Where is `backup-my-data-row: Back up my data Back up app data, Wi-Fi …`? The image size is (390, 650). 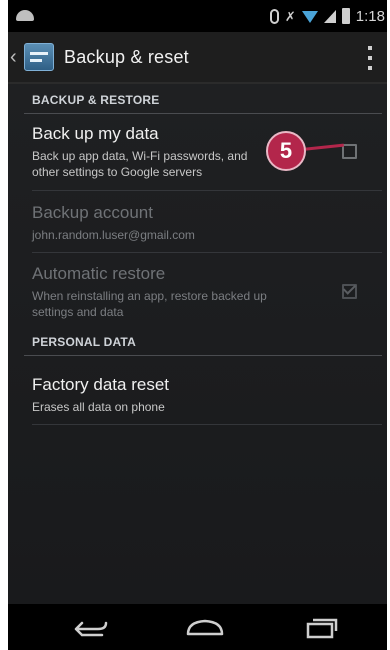 backup-my-data-row: Back up my data Back up app data, Wi-Fi … is located at coordinates (202, 152).